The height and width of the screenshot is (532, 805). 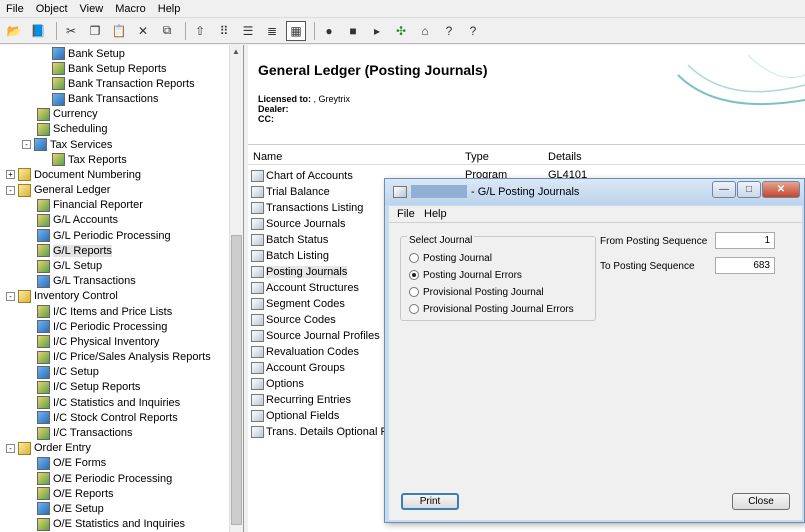 What do you see at coordinates (491, 309) in the screenshot?
I see `radio-provisional-posting-journal-errors: Provisional Posting Journal Errors` at bounding box center [491, 309].